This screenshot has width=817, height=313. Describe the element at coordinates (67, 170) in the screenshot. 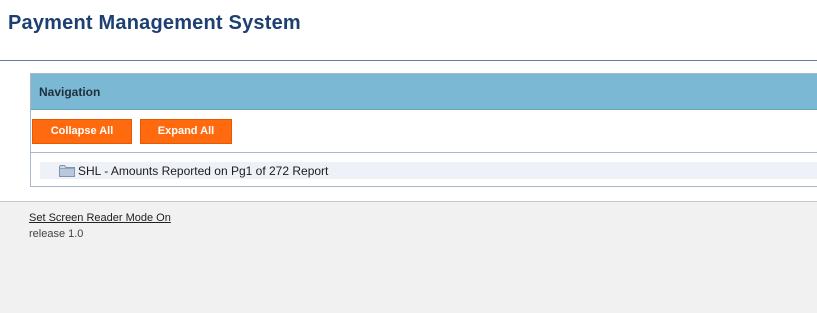

I see `folder-icon` at that location.